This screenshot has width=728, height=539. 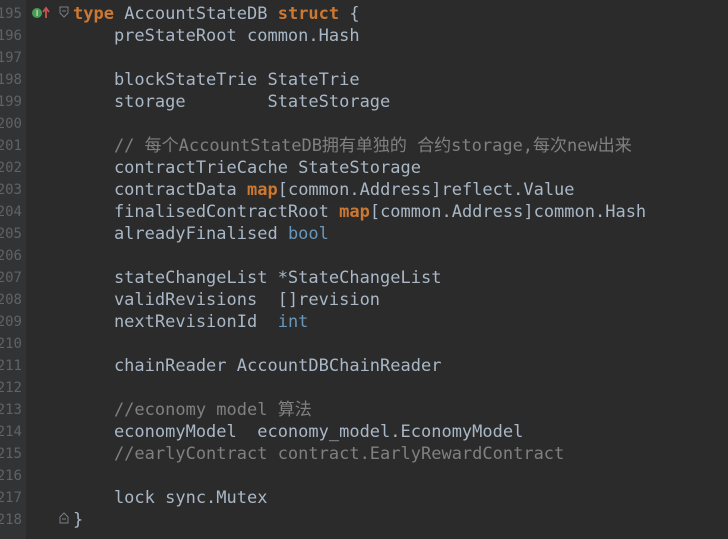 I want to click on code-text: preStateRoot common.Hash, so click(x=216, y=36).